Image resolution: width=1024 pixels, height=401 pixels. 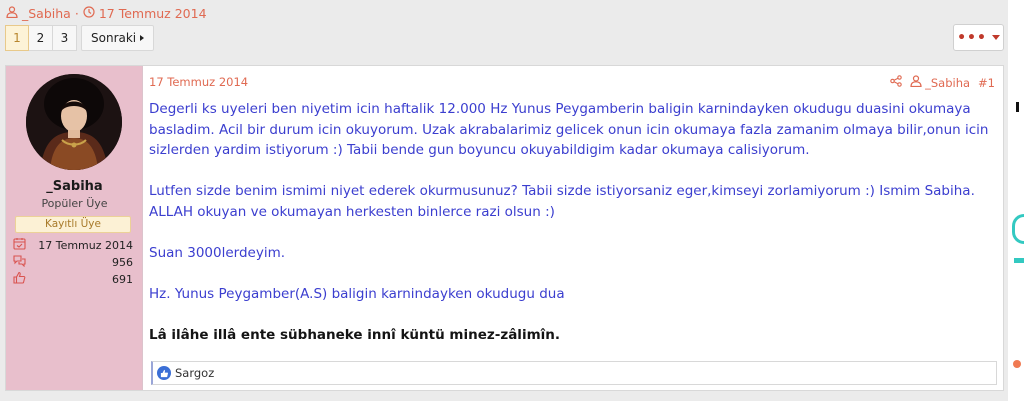 What do you see at coordinates (972, 37) in the screenshot?
I see `more-dots-icon: •••` at bounding box center [972, 37].